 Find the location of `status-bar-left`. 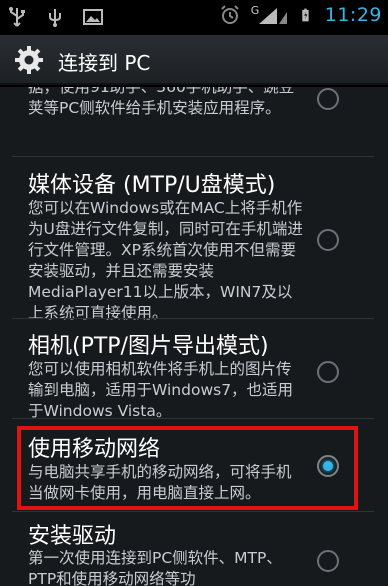

status-bar-left is located at coordinates (55, 17).